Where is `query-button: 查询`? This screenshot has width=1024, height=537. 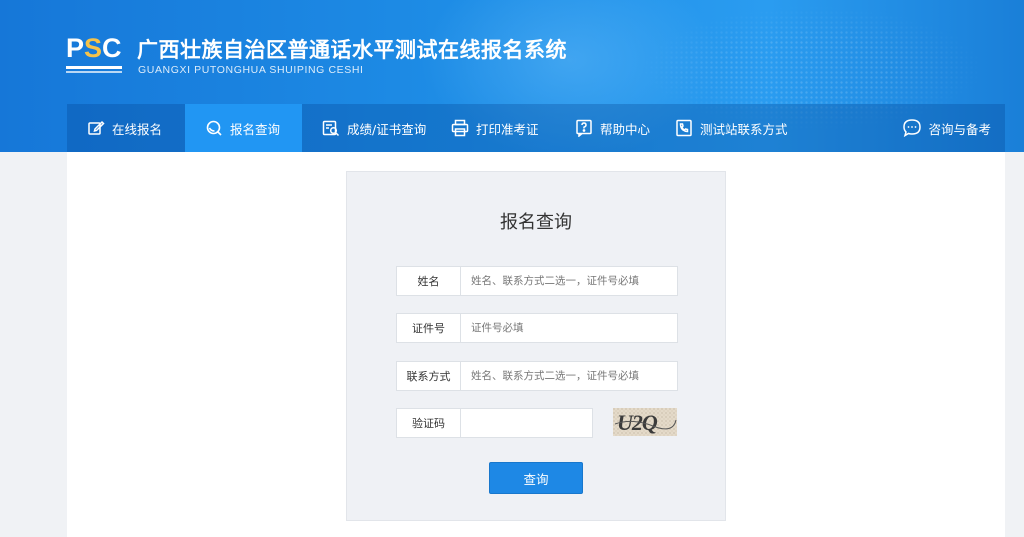
query-button: 查询 is located at coordinates (536, 478).